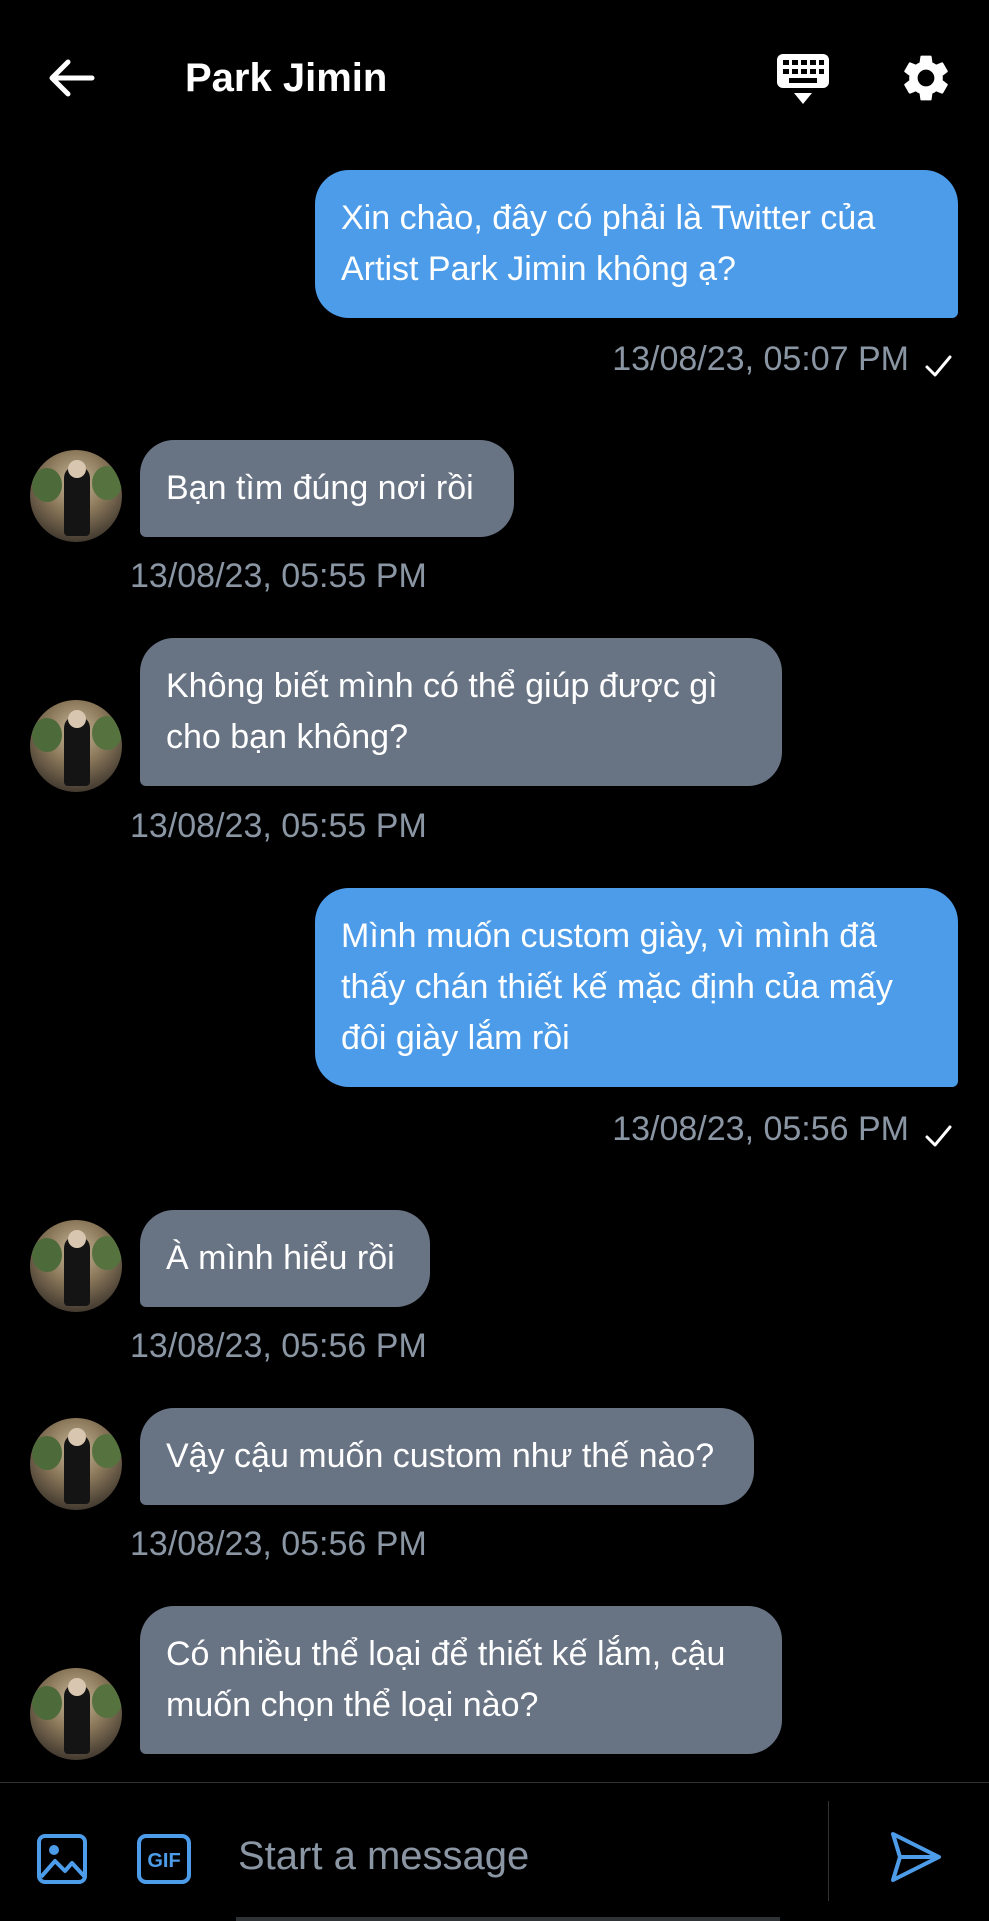 The image size is (989, 1921). I want to click on back-button, so click(72, 78).